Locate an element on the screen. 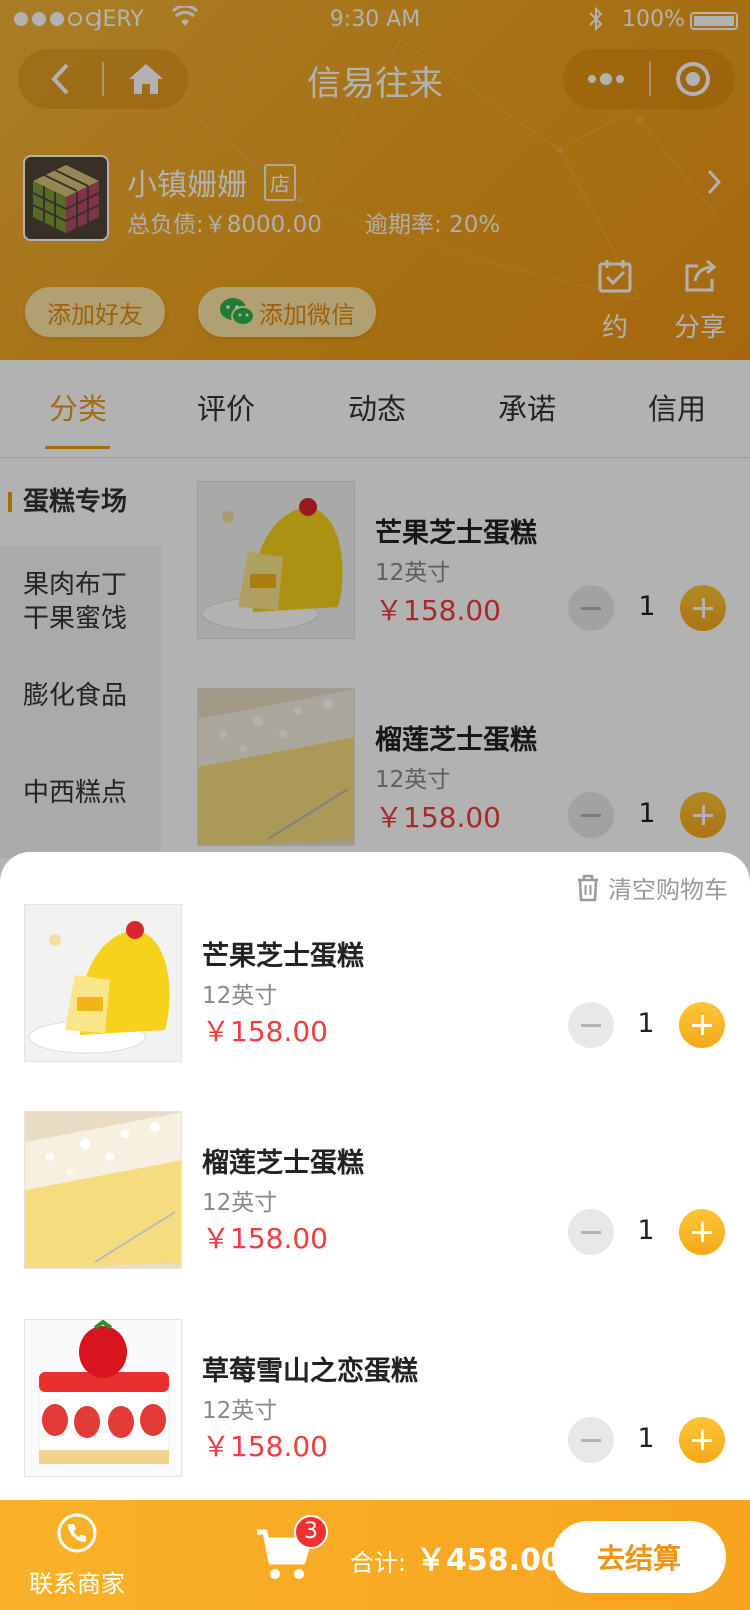 Image resolution: width=750 pixels, height=1610 pixels. clear-cart-label: 清空购物车 is located at coordinates (668, 890).